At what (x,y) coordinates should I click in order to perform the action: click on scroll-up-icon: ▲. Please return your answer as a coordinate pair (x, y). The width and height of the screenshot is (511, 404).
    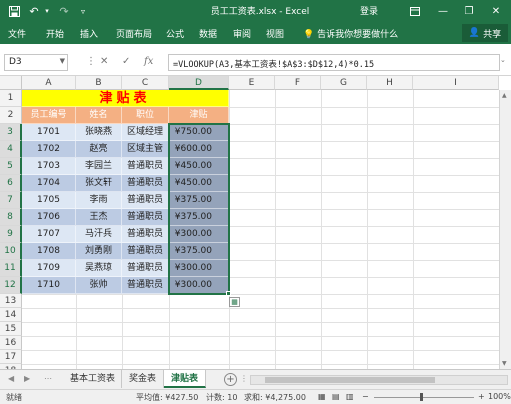
    Looking at the image, I should click on (504, 95).